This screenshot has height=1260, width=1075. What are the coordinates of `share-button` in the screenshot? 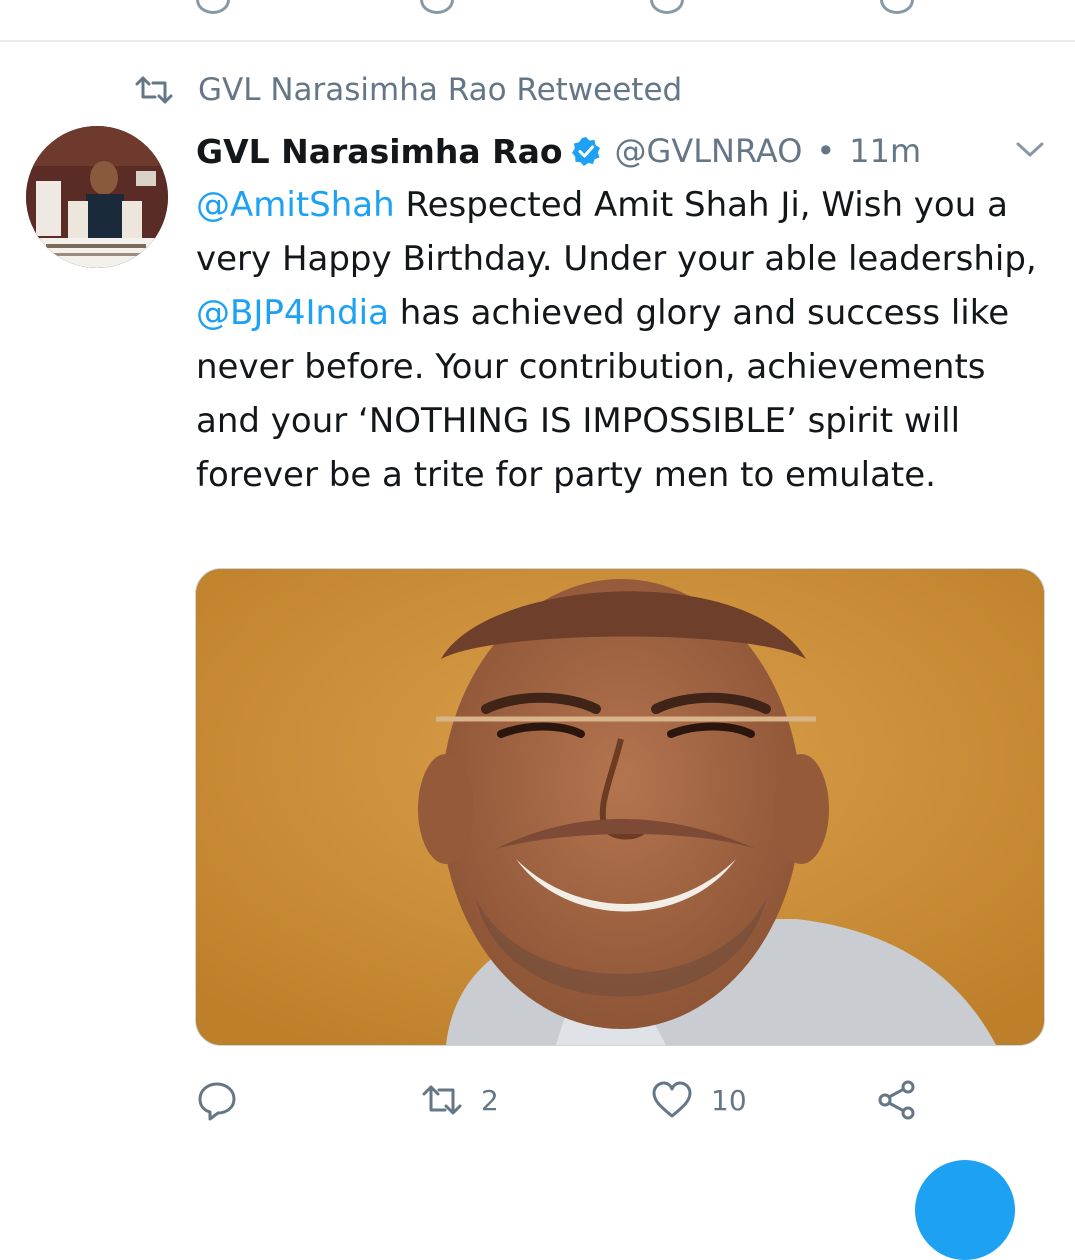 It's located at (897, 1100).